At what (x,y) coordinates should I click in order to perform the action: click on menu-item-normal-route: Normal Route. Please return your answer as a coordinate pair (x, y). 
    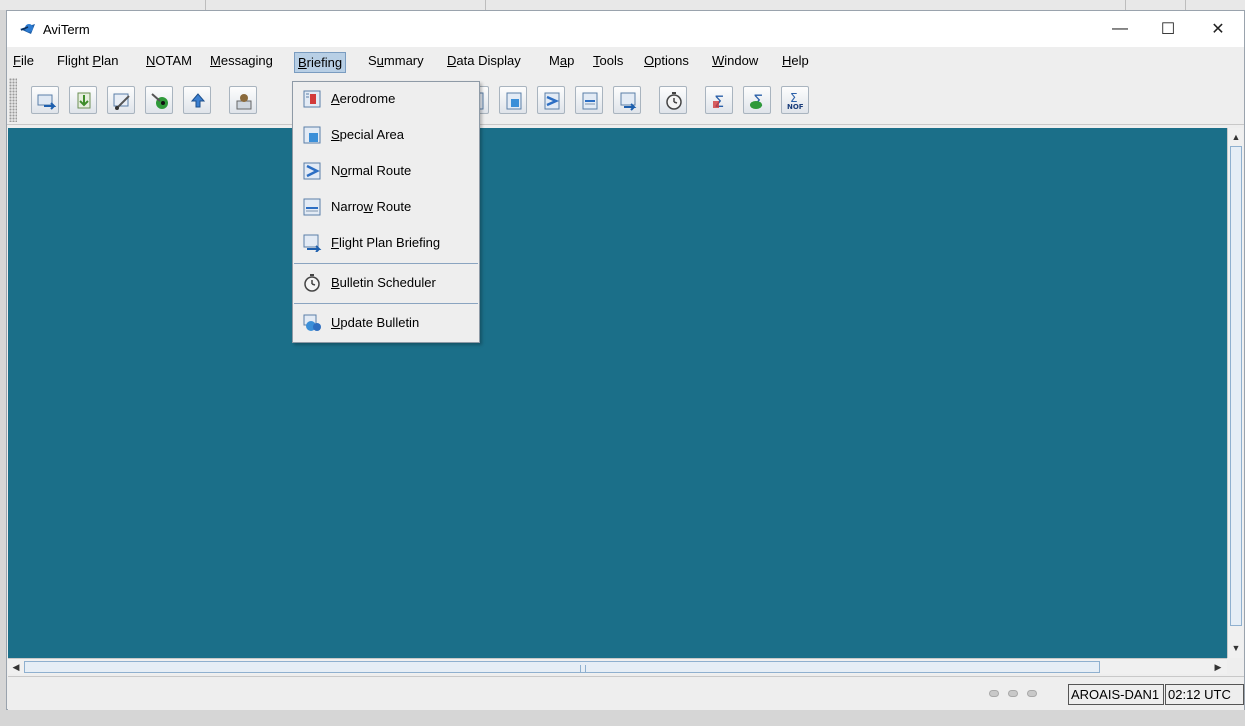
    Looking at the image, I should click on (386, 171).